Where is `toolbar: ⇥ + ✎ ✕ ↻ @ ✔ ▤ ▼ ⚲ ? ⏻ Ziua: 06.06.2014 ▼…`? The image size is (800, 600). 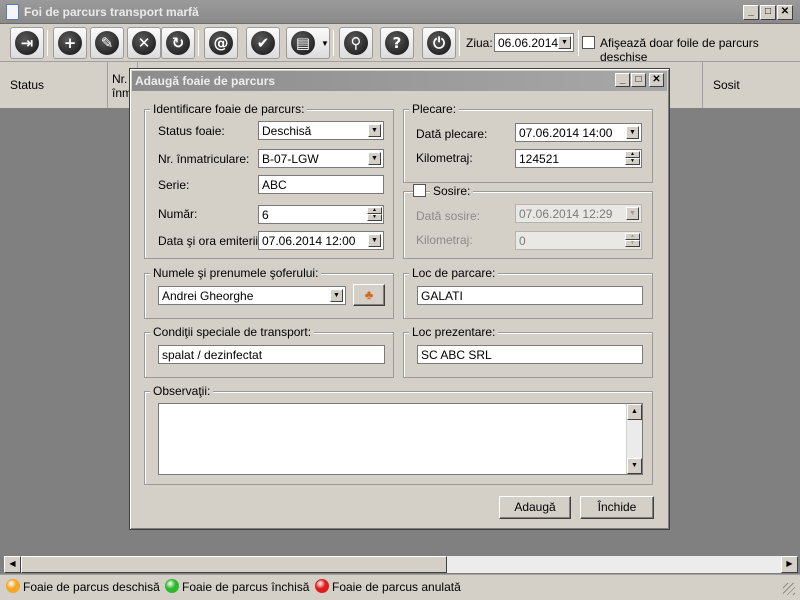
toolbar: ⇥ + ✎ ✕ ↻ @ ✔ ▤ ▼ ⚲ ? ⏻ Ziua: 06.06.2014 ▼… is located at coordinates (400, 44).